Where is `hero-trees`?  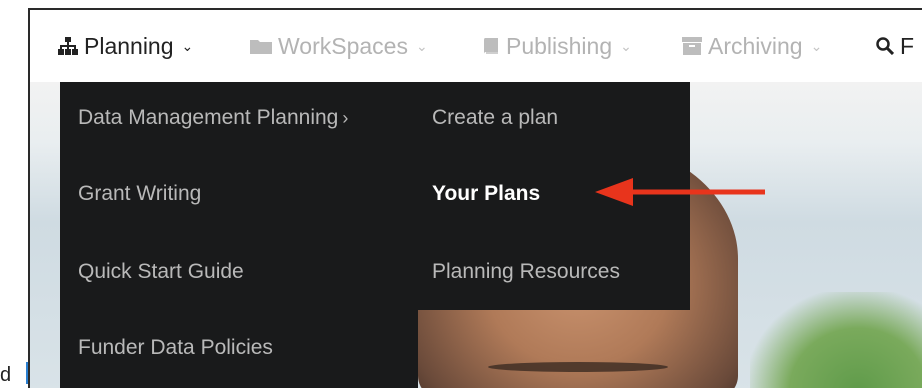
hero-trees is located at coordinates (836, 340).